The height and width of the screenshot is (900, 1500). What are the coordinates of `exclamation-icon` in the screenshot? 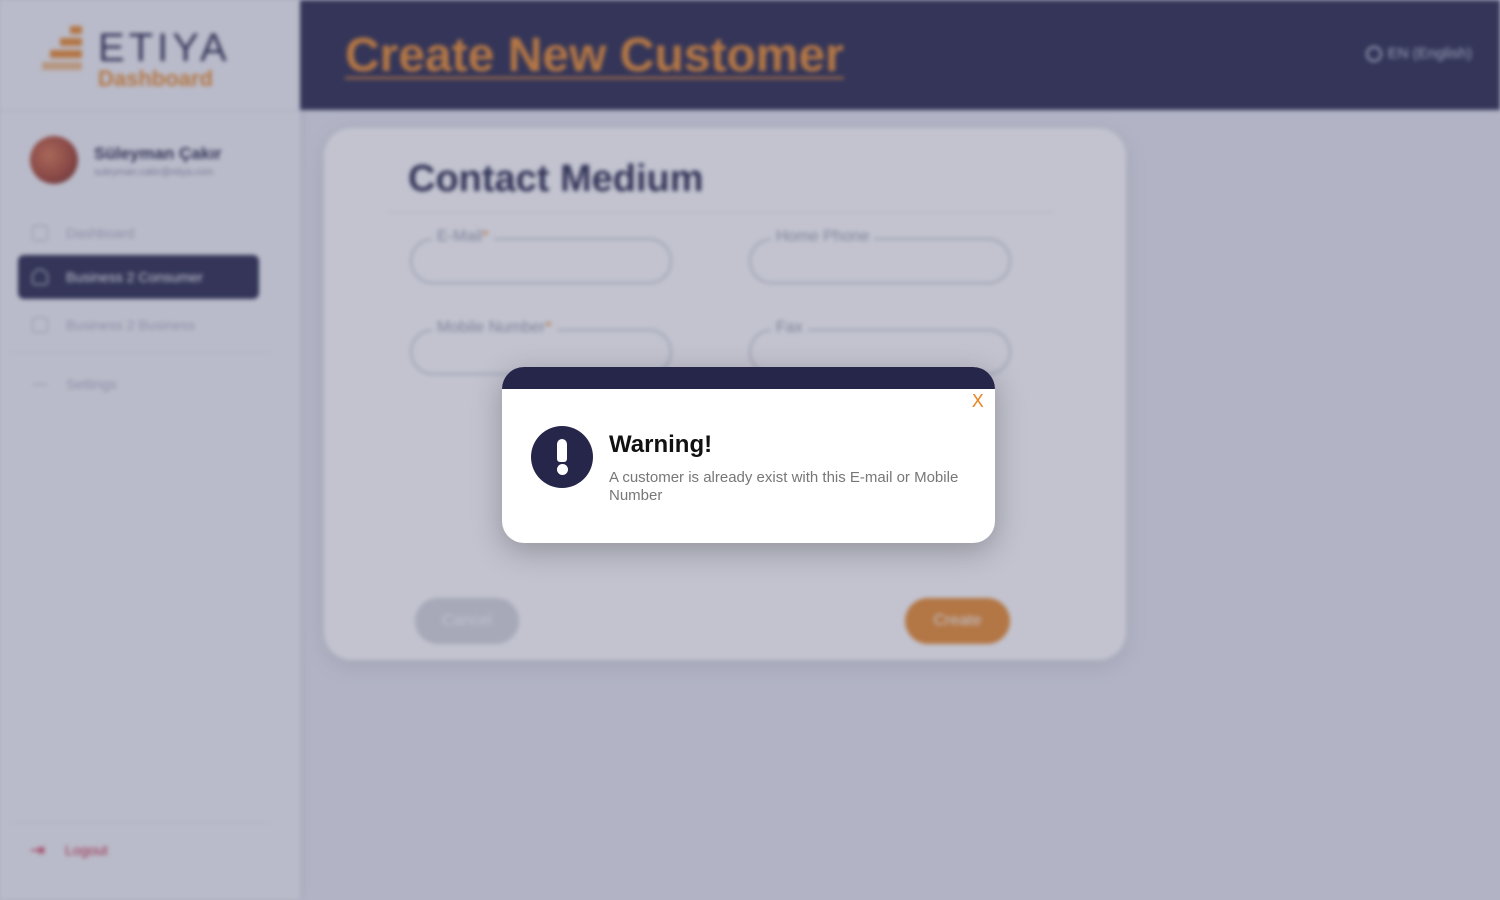 It's located at (562, 457).